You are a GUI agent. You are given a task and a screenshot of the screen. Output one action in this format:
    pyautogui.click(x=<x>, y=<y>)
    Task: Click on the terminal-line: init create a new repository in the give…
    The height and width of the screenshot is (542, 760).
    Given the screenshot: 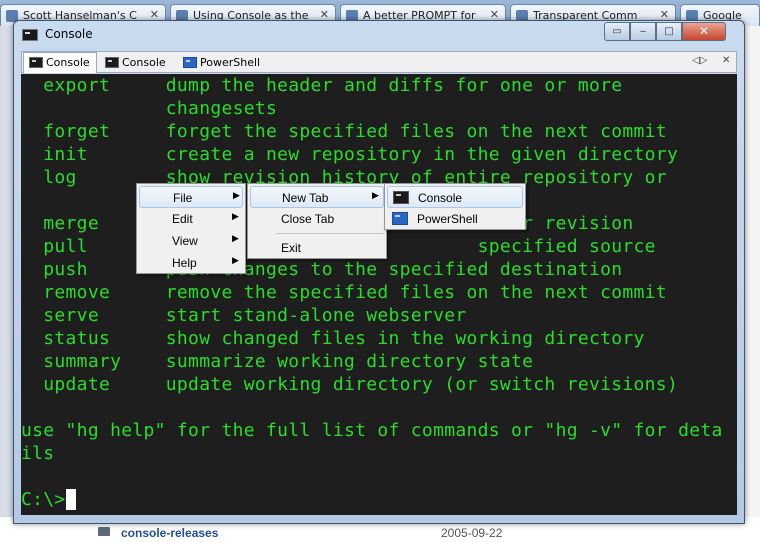 What is the action you would take?
    pyautogui.click(x=350, y=154)
    